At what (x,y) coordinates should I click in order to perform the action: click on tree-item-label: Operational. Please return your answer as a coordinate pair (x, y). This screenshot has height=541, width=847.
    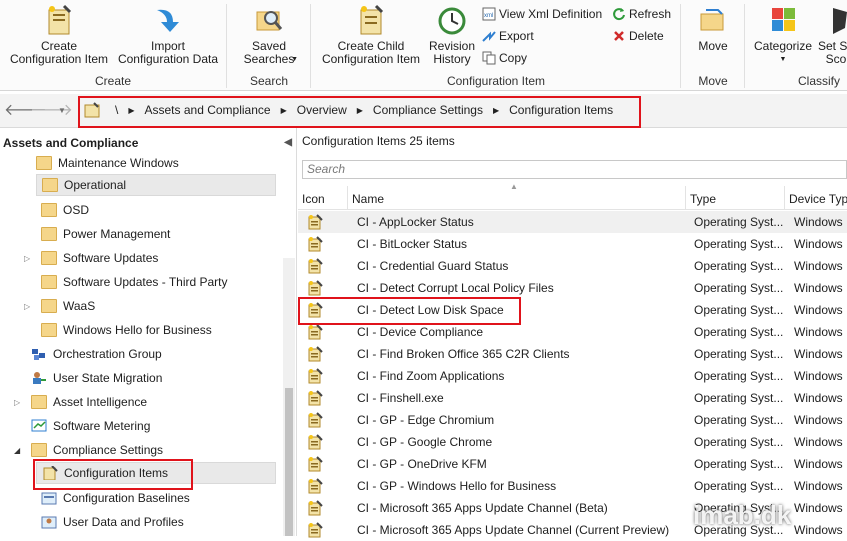
    Looking at the image, I should click on (95, 185).